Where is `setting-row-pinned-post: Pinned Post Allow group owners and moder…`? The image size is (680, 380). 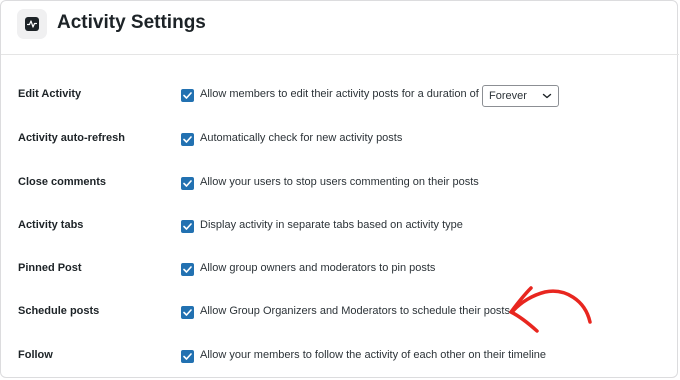 setting-row-pinned-post: Pinned Post Allow group owners and moder… is located at coordinates (340, 270).